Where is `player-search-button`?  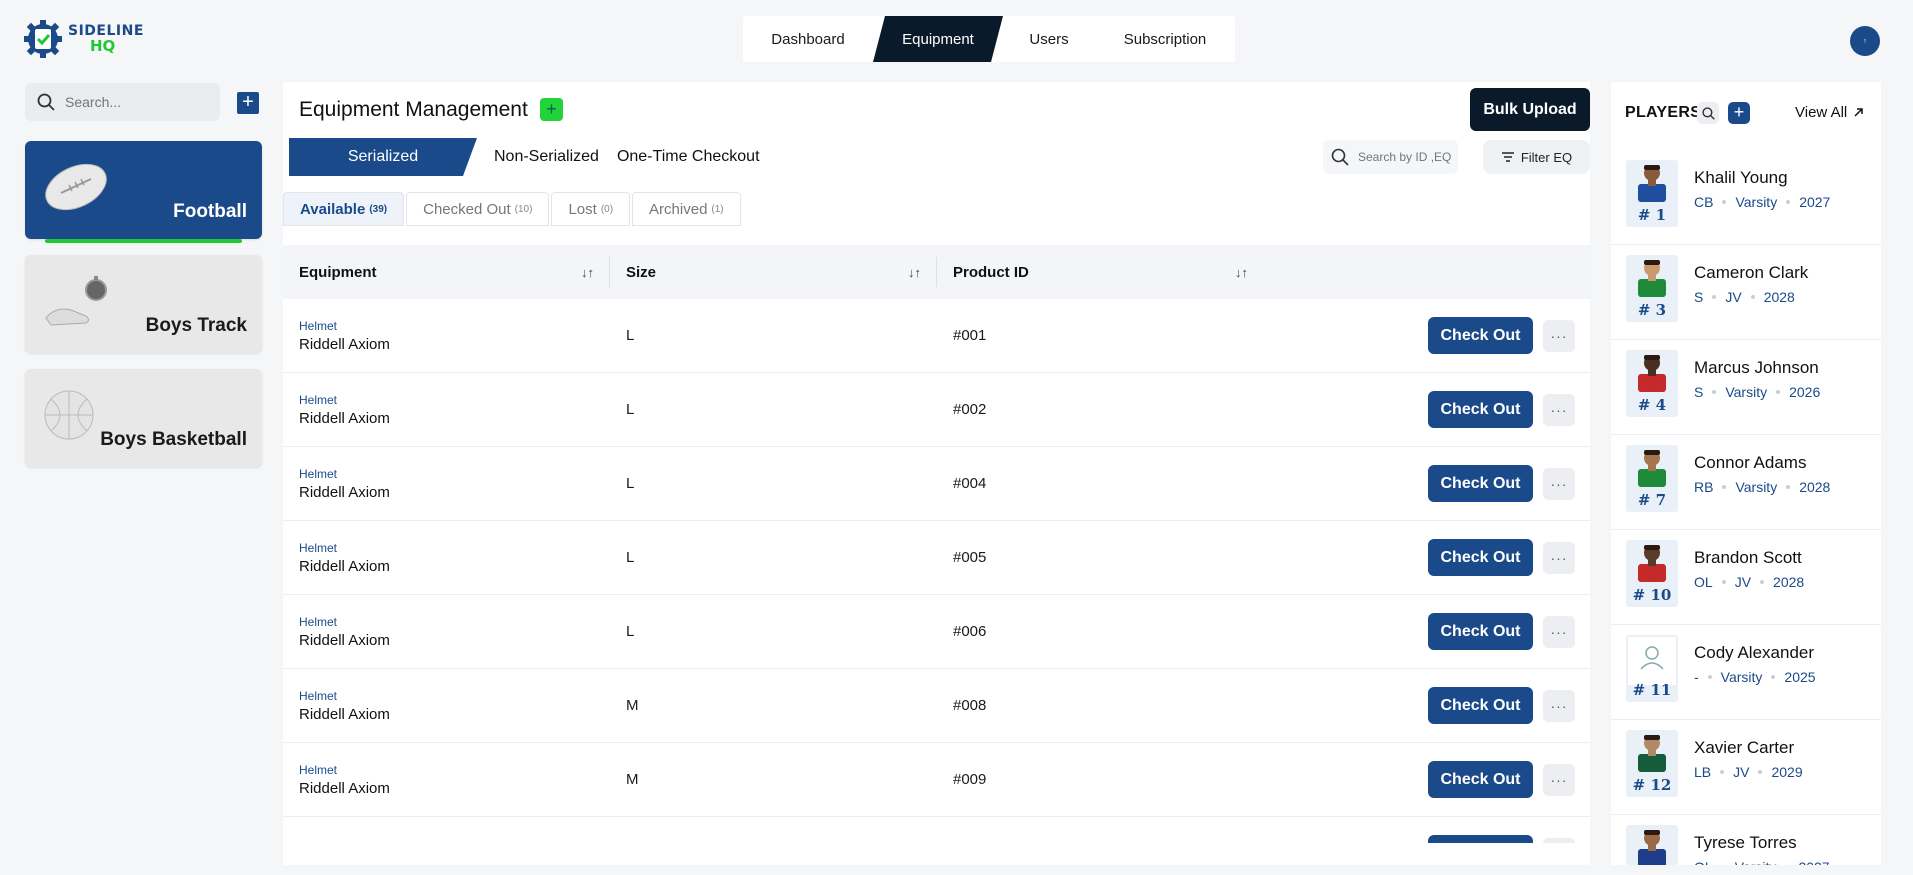 player-search-button is located at coordinates (1708, 113).